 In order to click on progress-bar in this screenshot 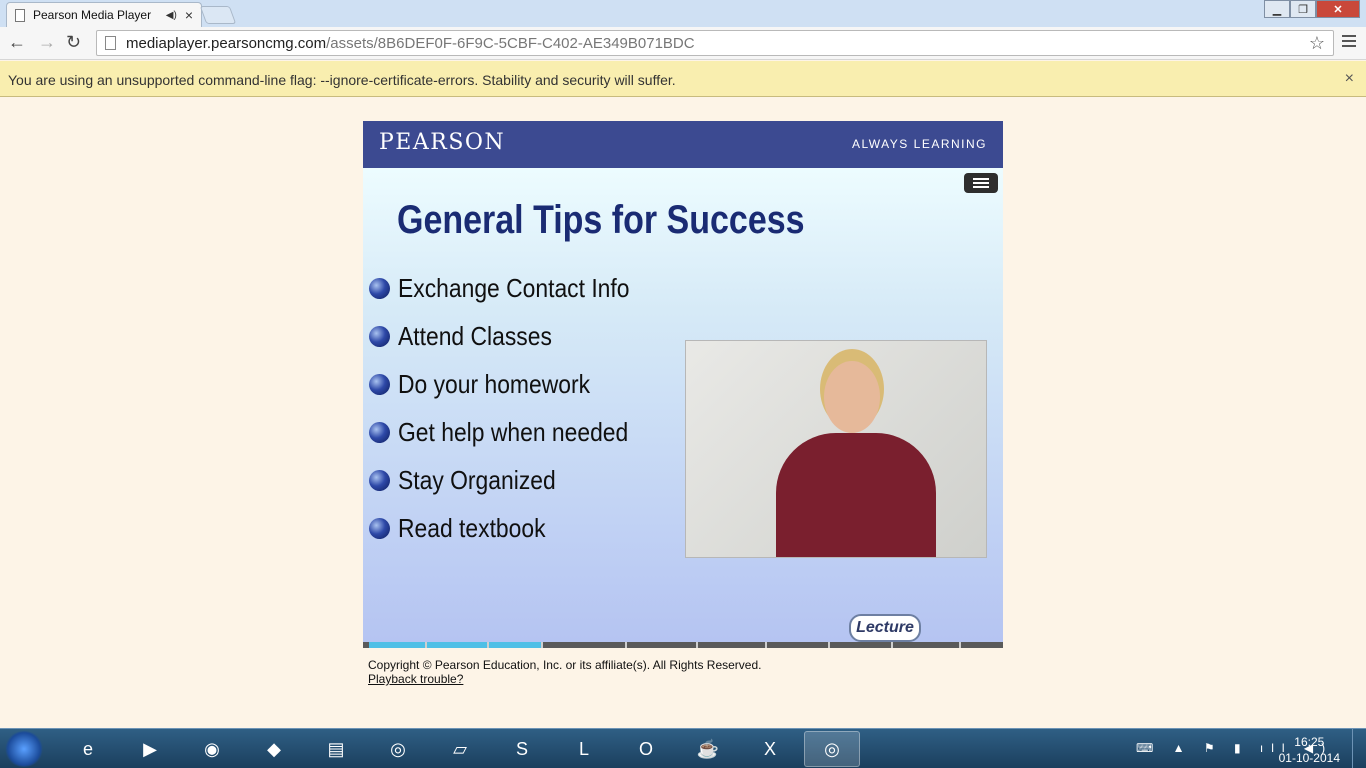, I will do `click(683, 645)`.